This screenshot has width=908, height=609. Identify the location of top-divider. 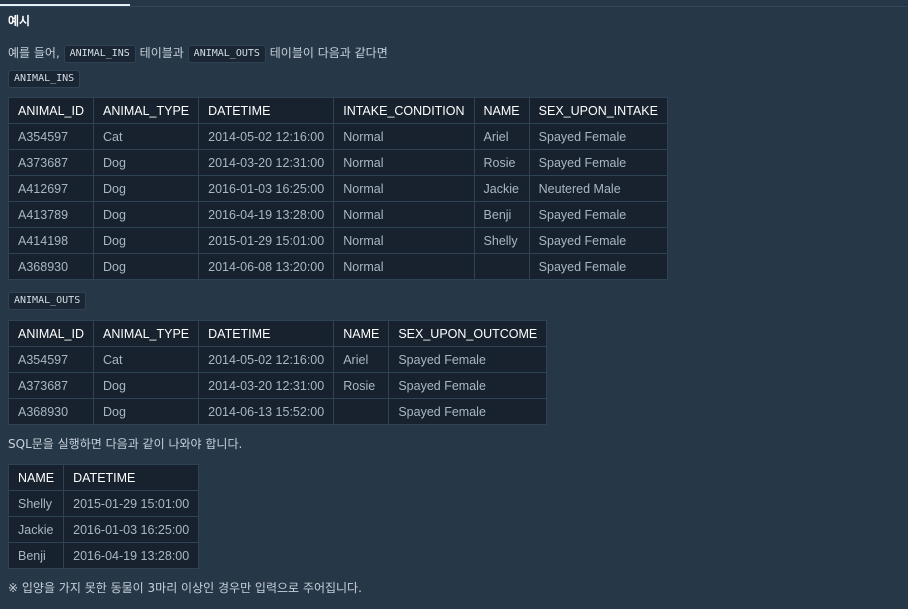
(454, 6).